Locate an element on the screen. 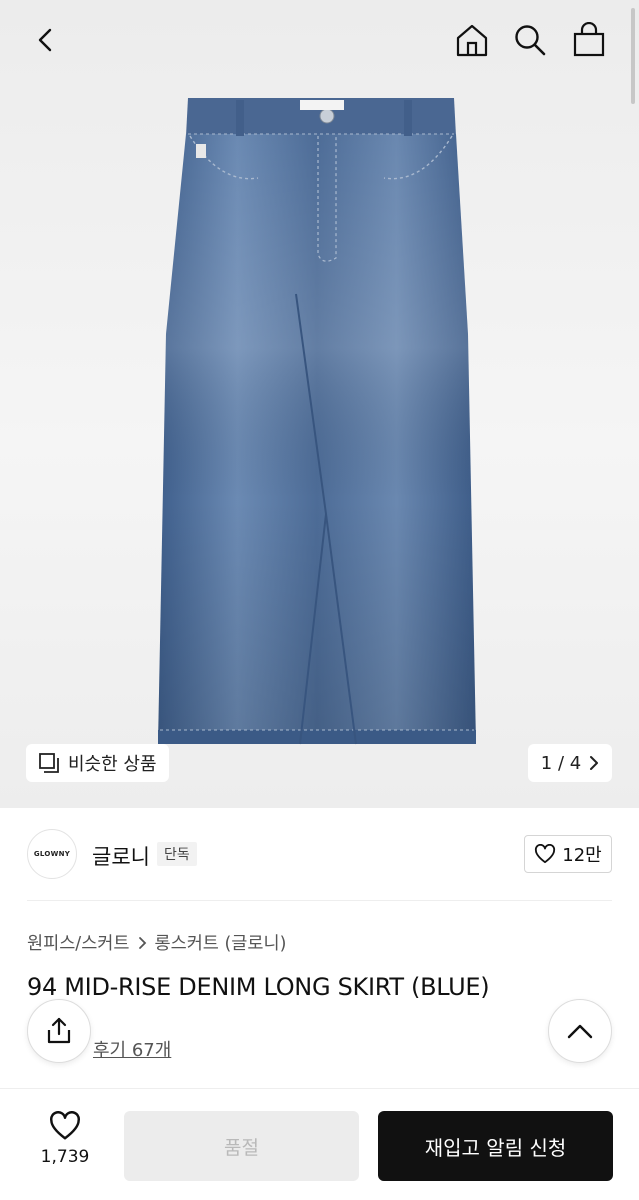  share-icon is located at coordinates (59, 1030).